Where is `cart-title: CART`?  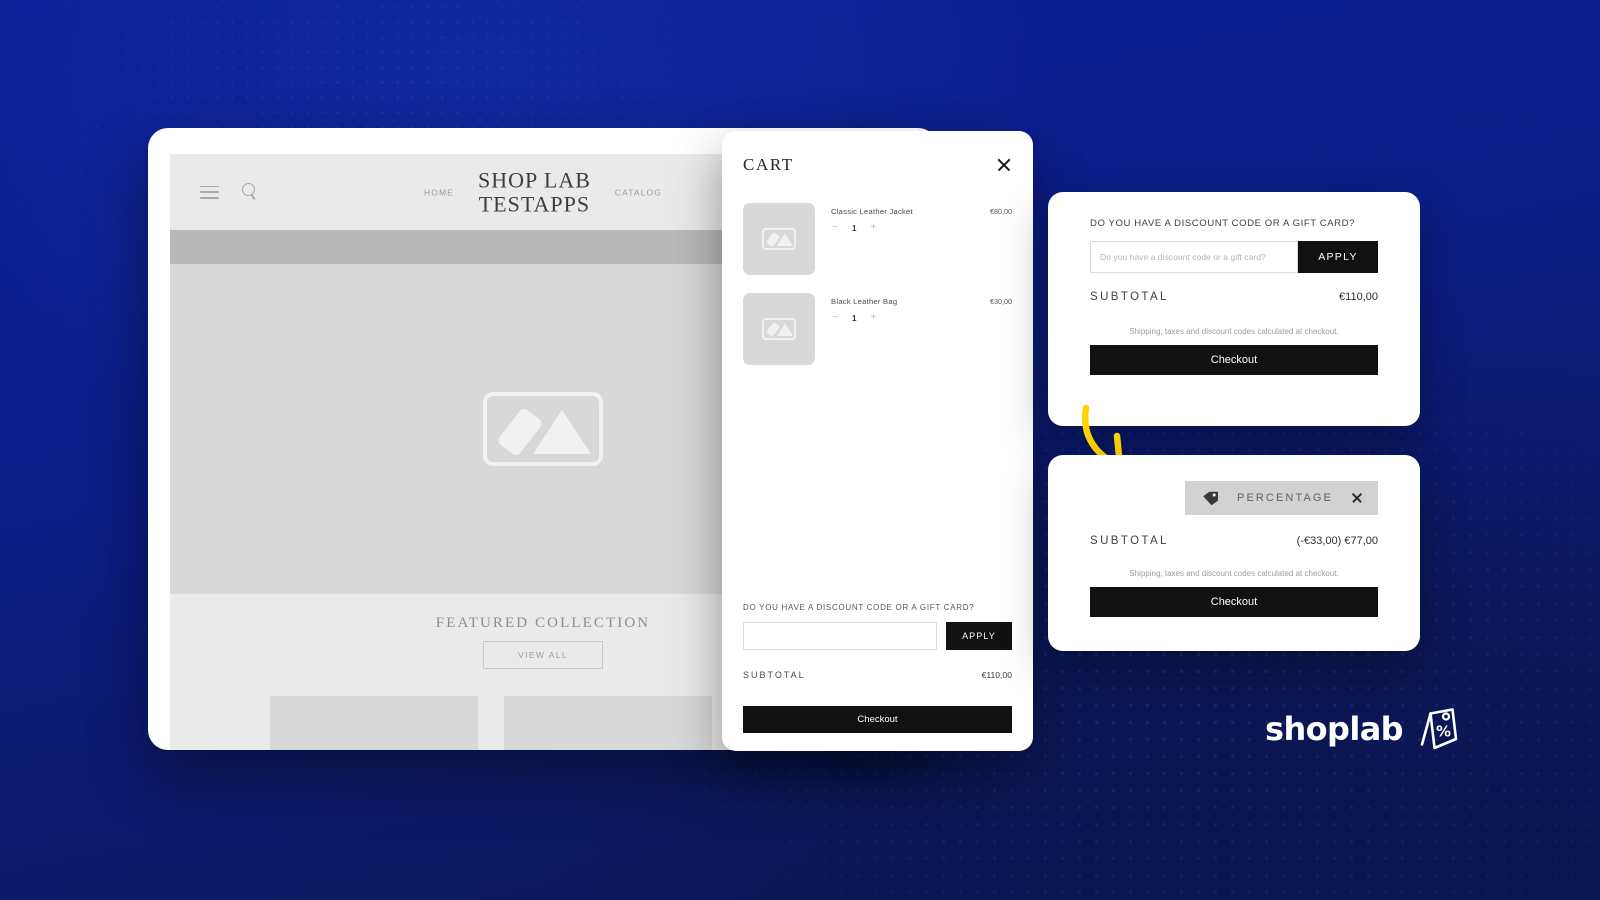
cart-title: CART is located at coordinates (768, 164).